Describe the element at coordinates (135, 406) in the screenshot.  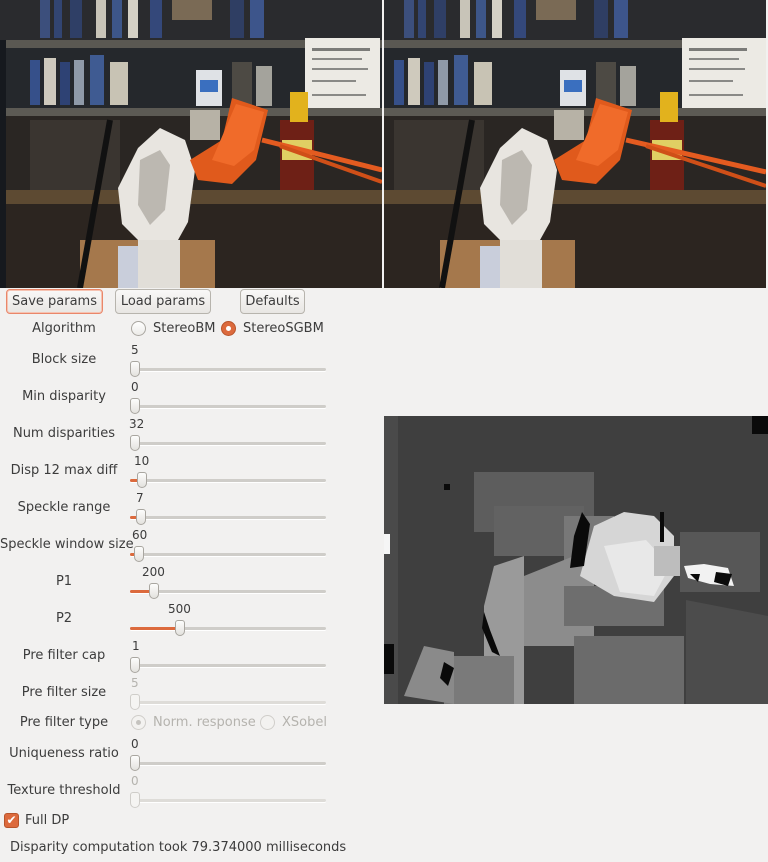
I see `min-disparity-thumb` at that location.